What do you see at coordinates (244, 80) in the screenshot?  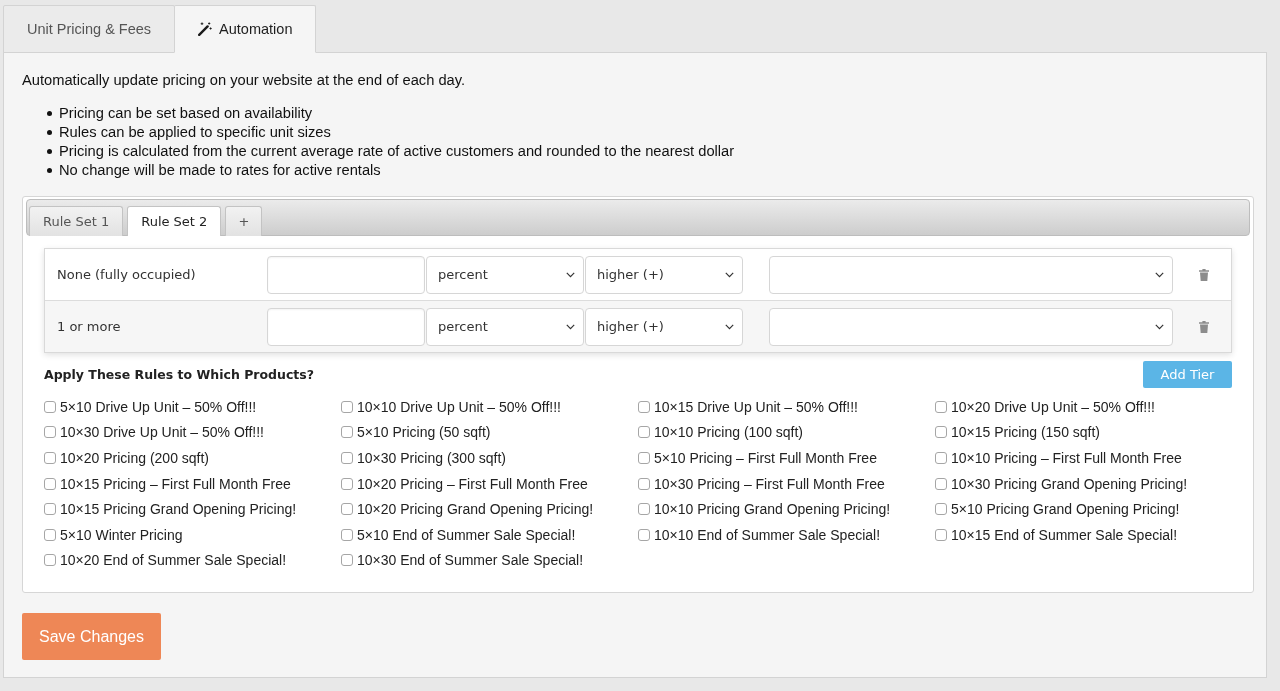 I see `intro-text: Automatically update pricing on your website at the end of each day.` at bounding box center [244, 80].